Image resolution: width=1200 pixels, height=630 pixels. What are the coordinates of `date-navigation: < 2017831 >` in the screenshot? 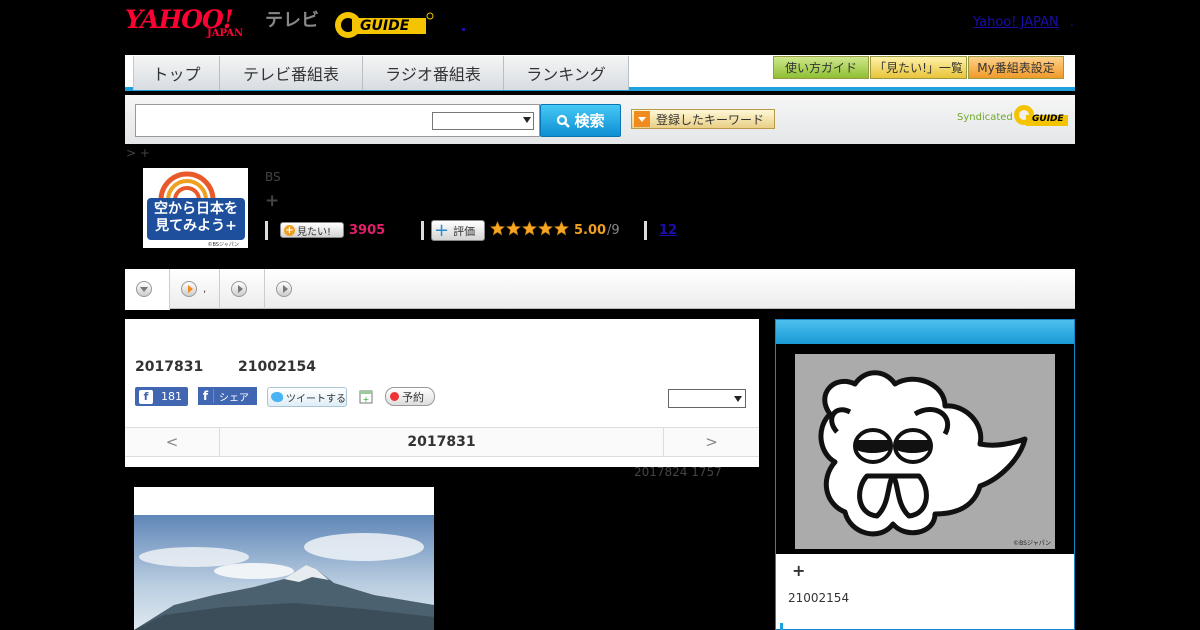 It's located at (442, 442).